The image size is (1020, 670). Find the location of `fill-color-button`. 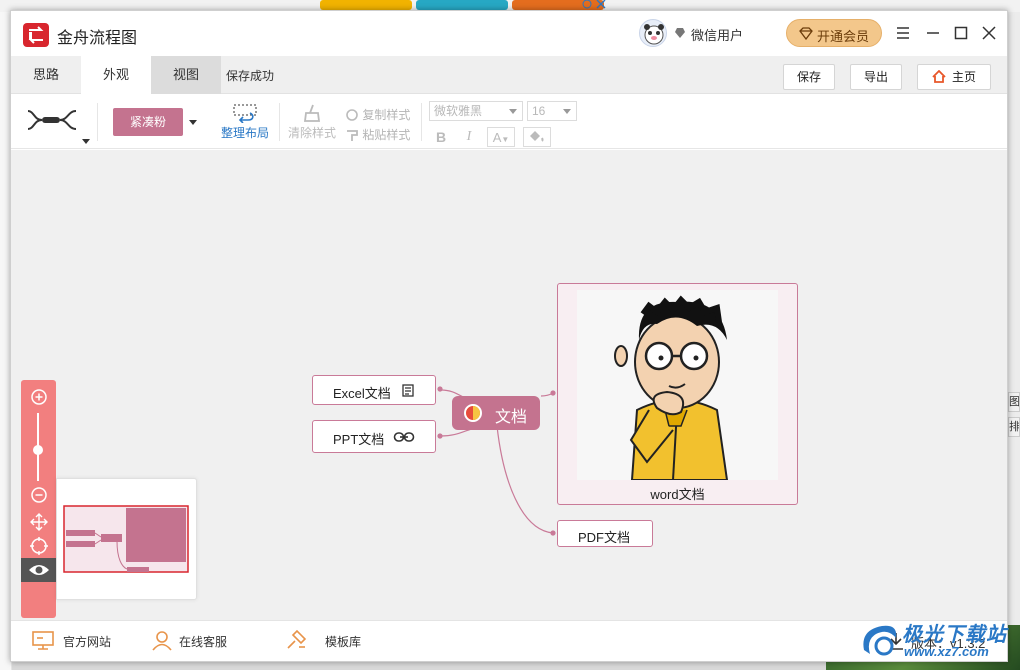

fill-color-button is located at coordinates (537, 137).